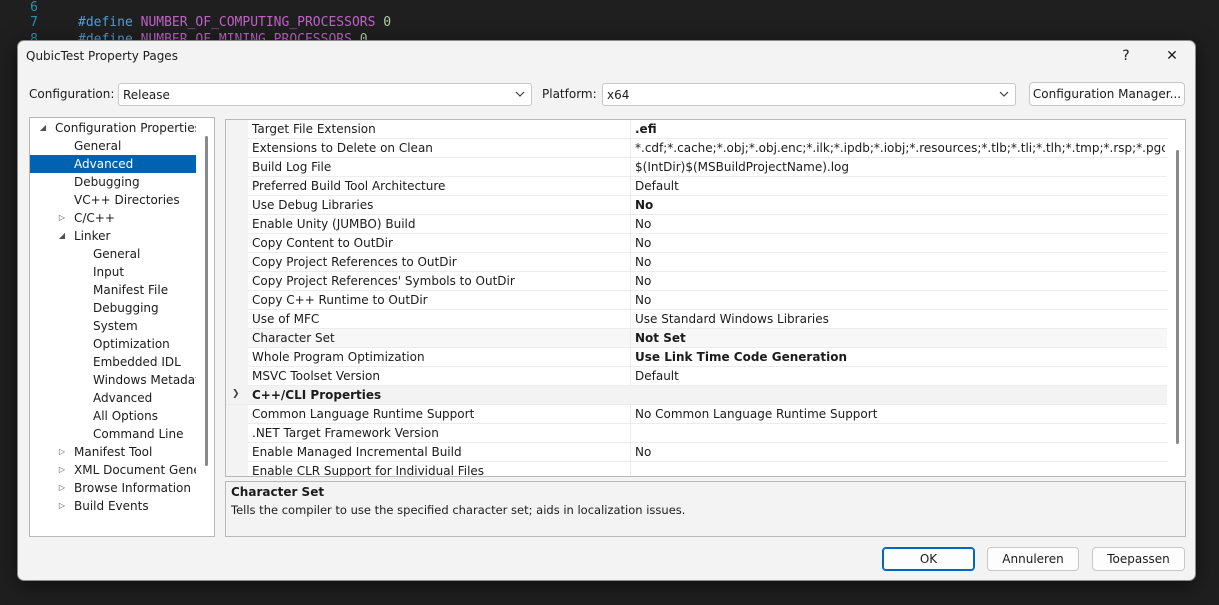  I want to click on grid-row: Enable Managed Incremental Build No, so click(696, 452).